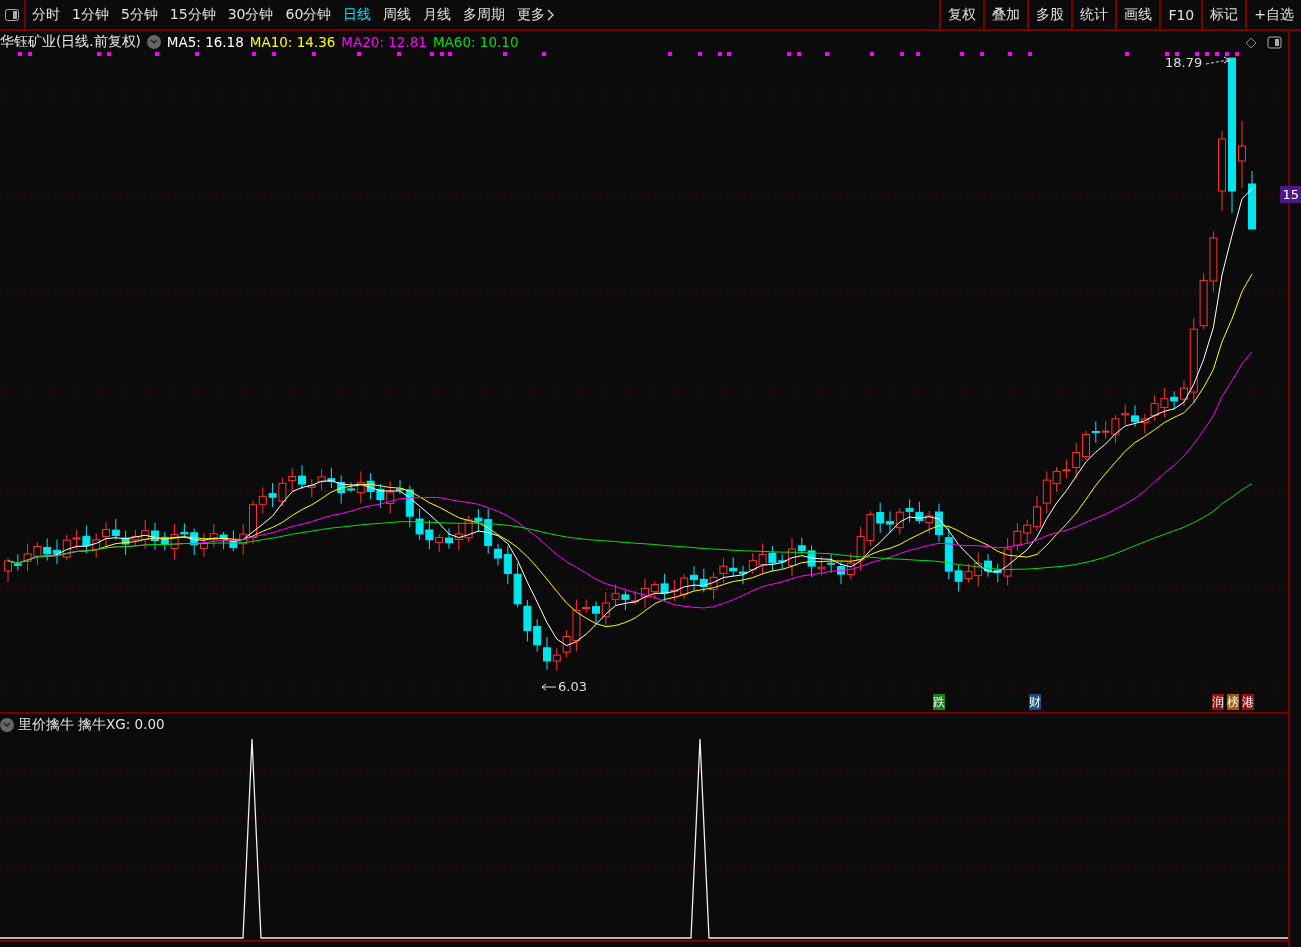  Describe the element at coordinates (1093, 14) in the screenshot. I see `tool-button: 统计` at that location.